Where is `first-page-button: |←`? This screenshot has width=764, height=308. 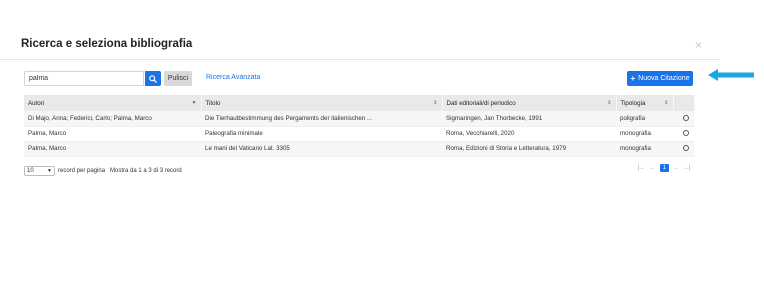
first-page-button: |← is located at coordinates (642, 168).